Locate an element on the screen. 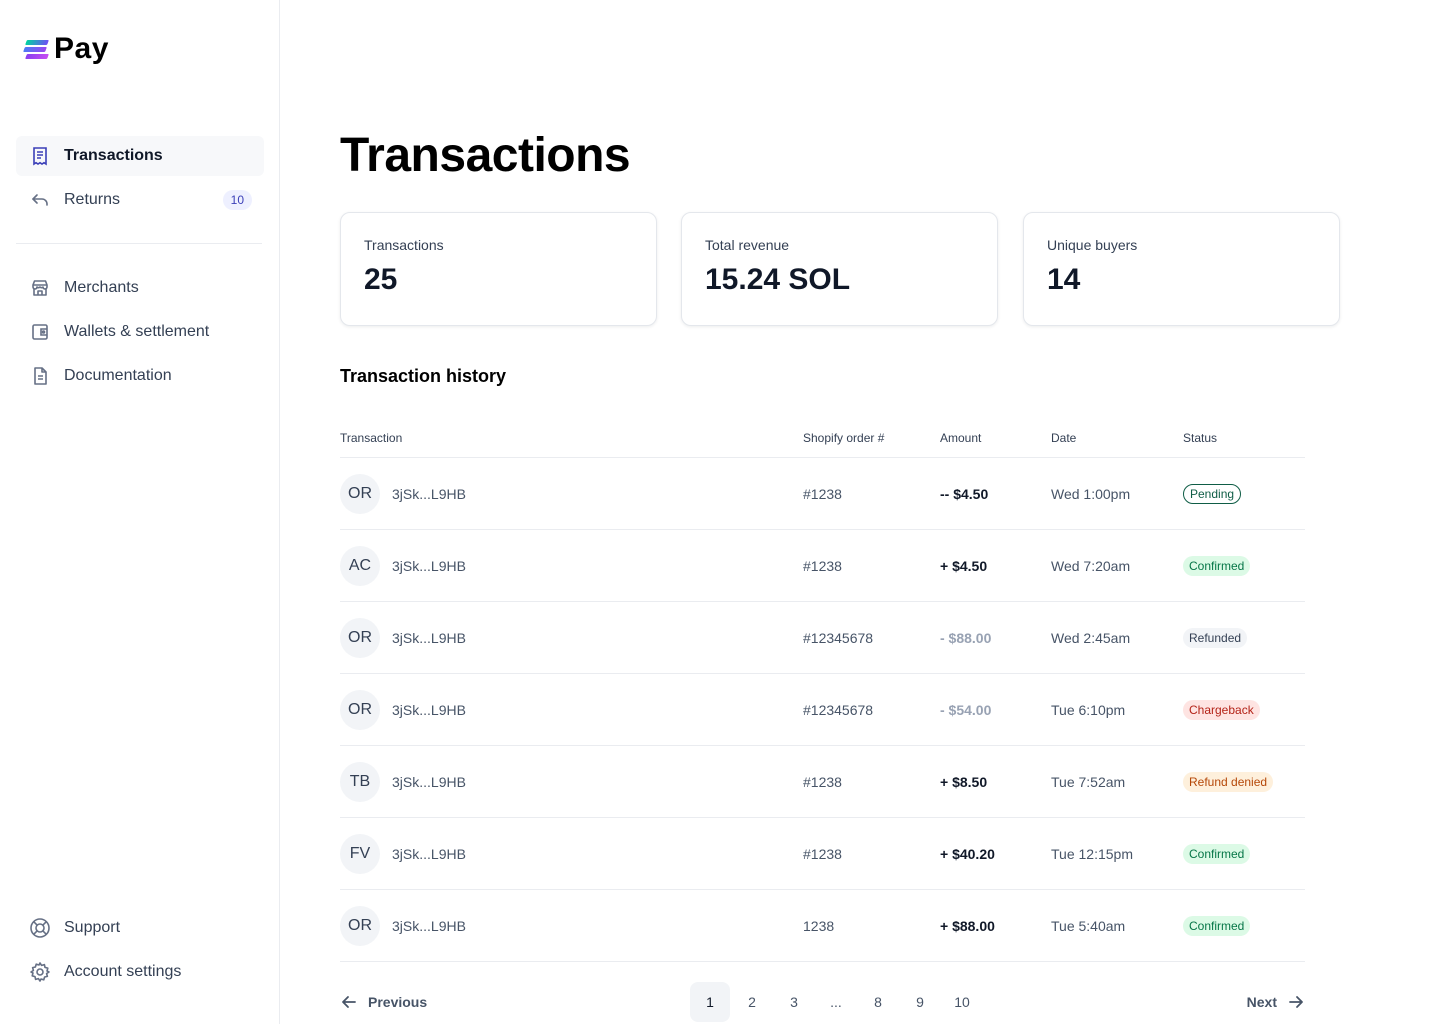 This screenshot has height=1024, width=1440. sidebar-item-wallets: Wallets & settlement is located at coordinates (140, 332).